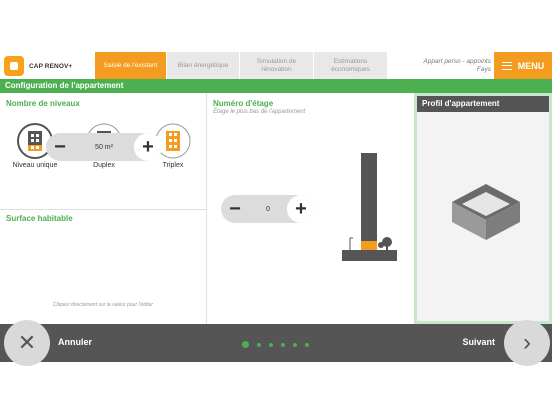 The height and width of the screenshot is (414, 552). I want to click on etage-increment-button: +, so click(301, 209).